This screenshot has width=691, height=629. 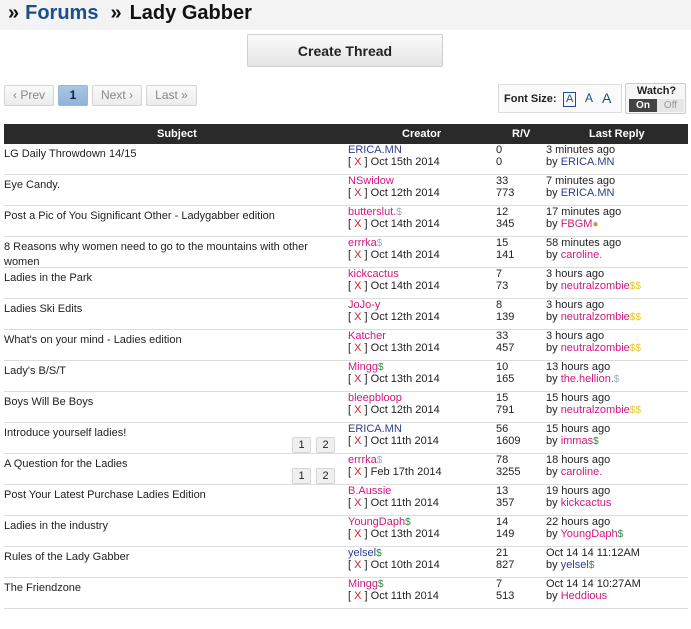 I want to click on creator-name: B.Aussie, so click(x=369, y=491).